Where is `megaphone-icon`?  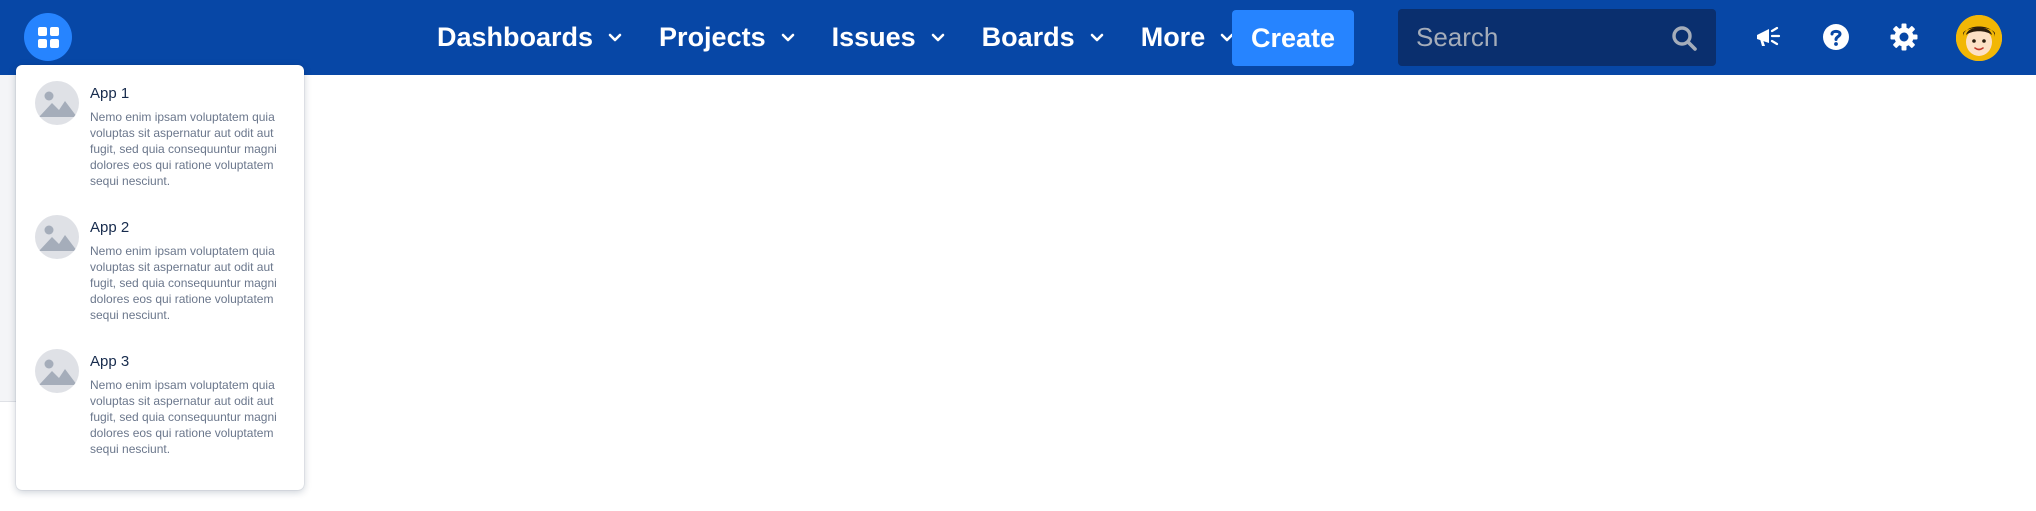
megaphone-icon is located at coordinates (1769, 36).